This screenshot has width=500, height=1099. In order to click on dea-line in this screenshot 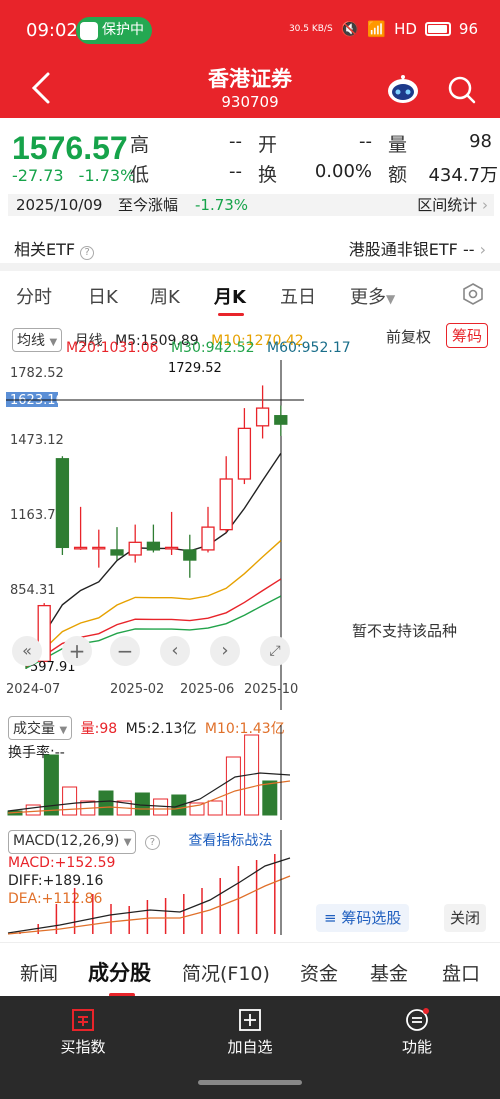, I will do `click(149, 905)`.